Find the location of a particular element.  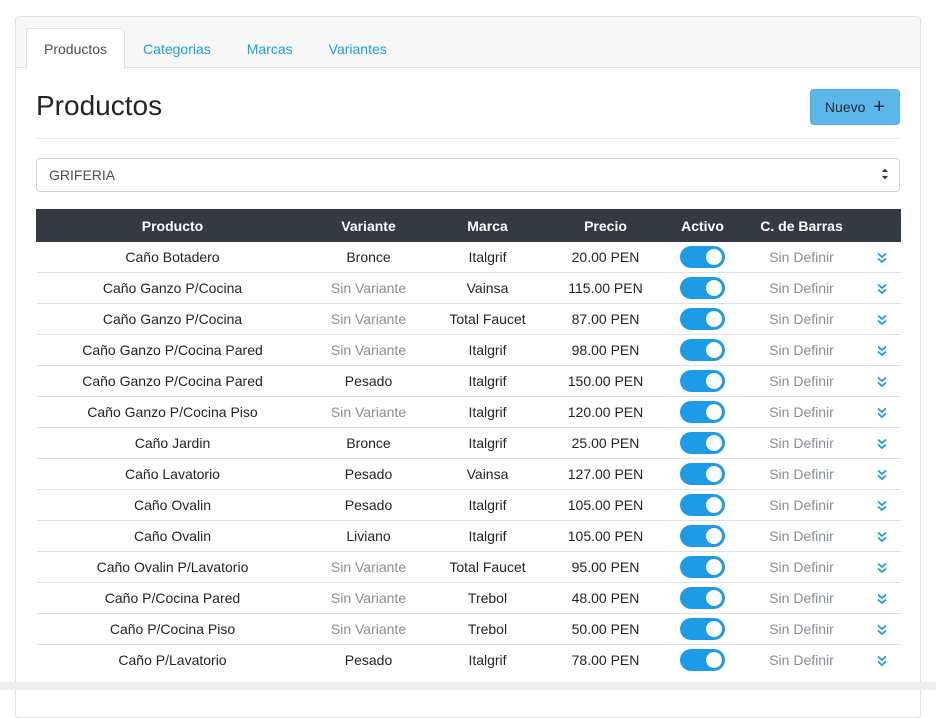

cell-precio: 87.00 PEN is located at coordinates (605, 319).